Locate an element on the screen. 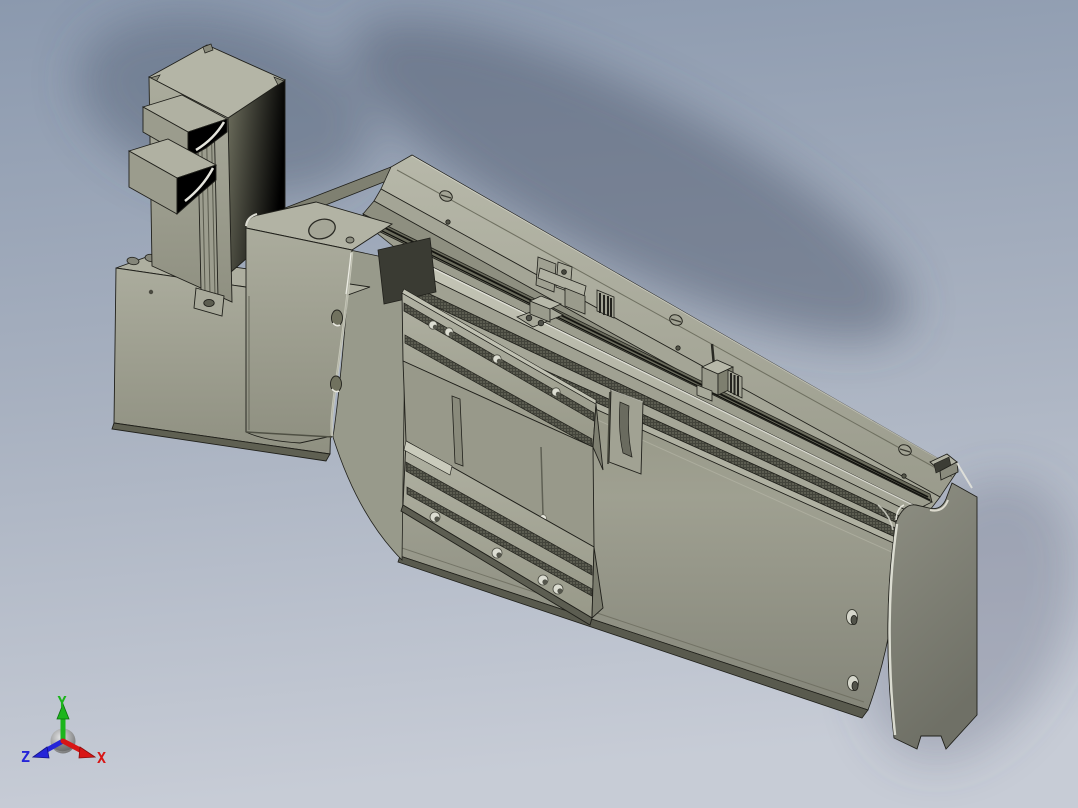 This screenshot has width=1078, height=808. cable-hook-bracket is located at coordinates (625, 432).